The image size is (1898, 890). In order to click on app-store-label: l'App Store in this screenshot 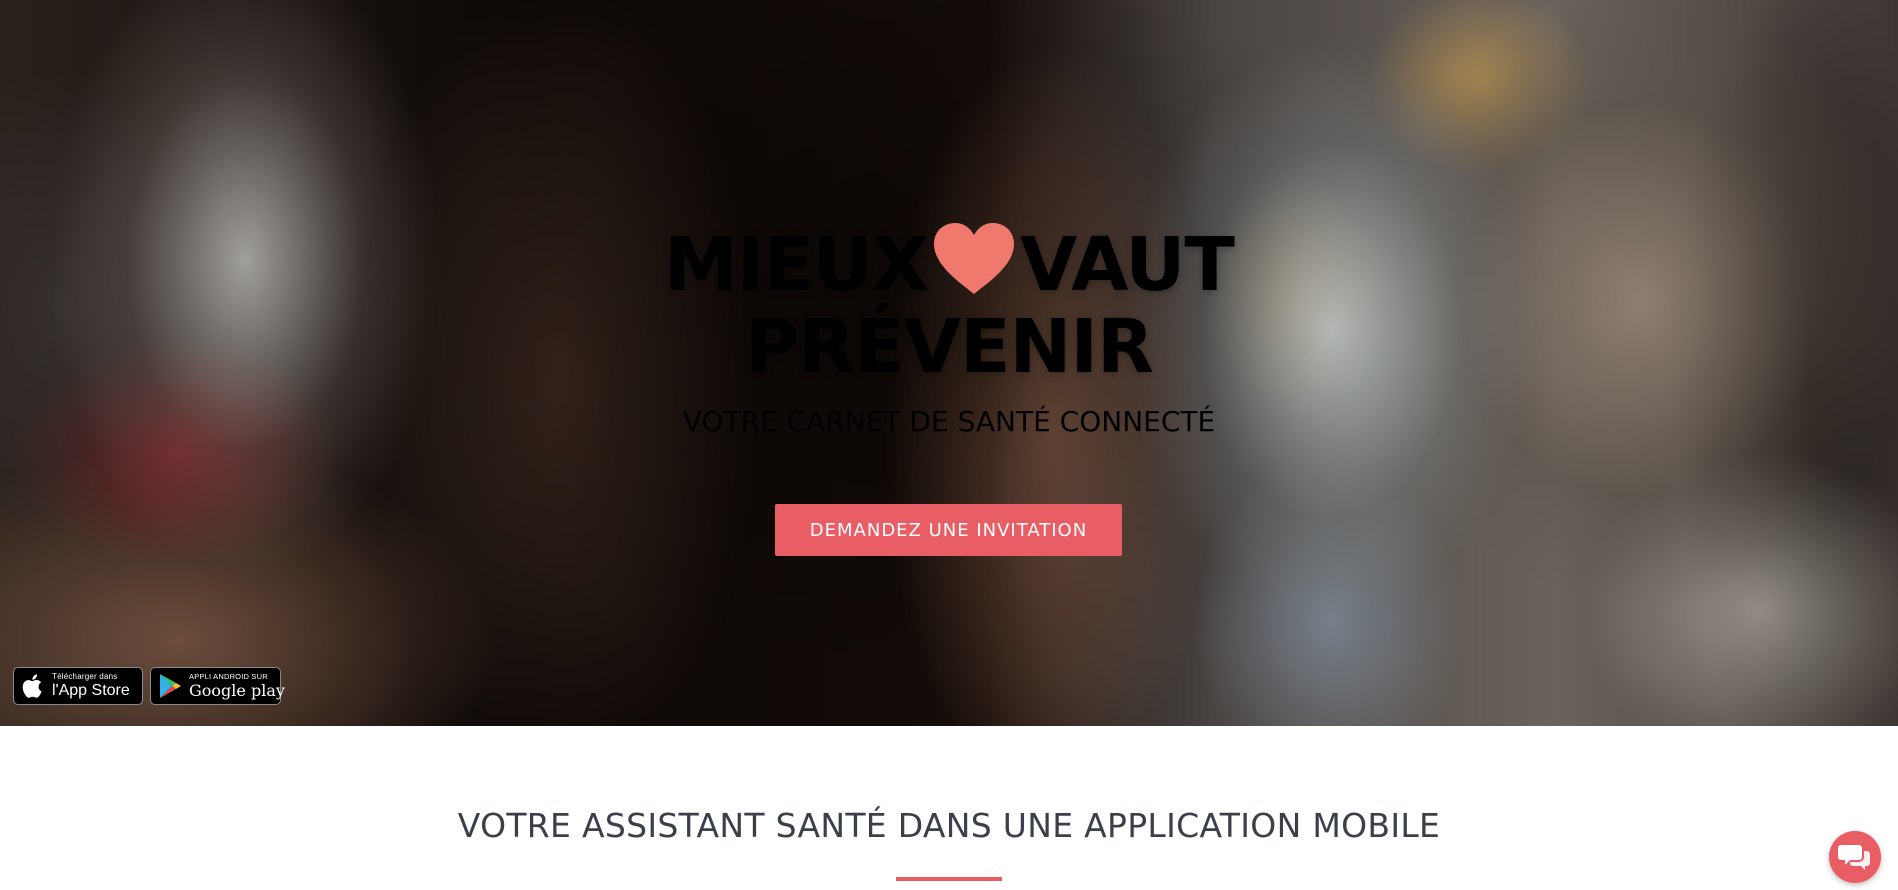, I will do `click(91, 690)`.